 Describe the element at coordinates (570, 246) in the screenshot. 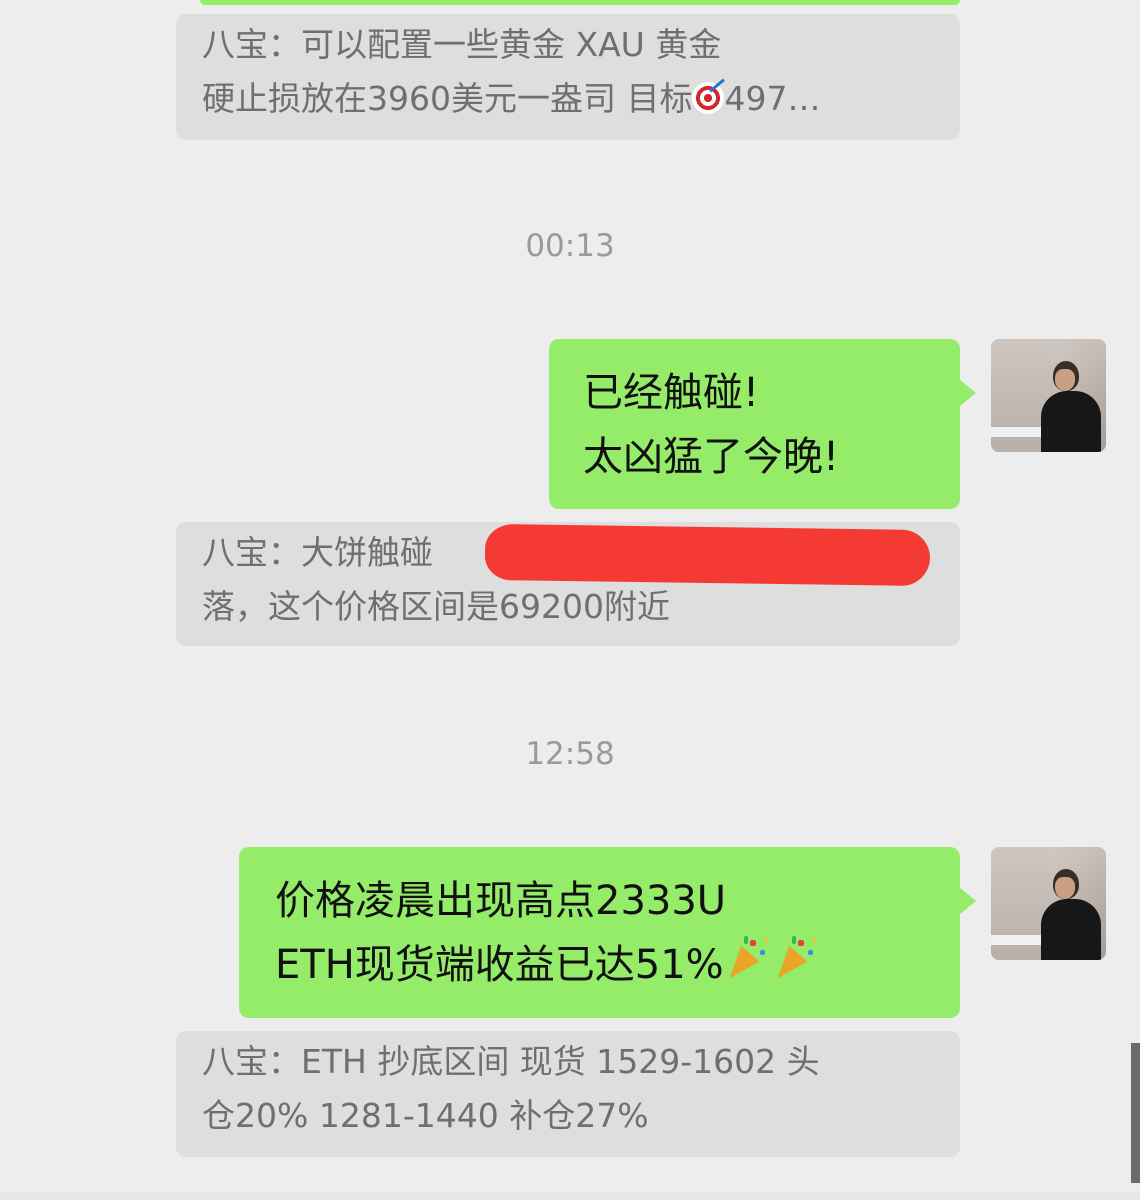

I see `timestamp: 00:13` at that location.